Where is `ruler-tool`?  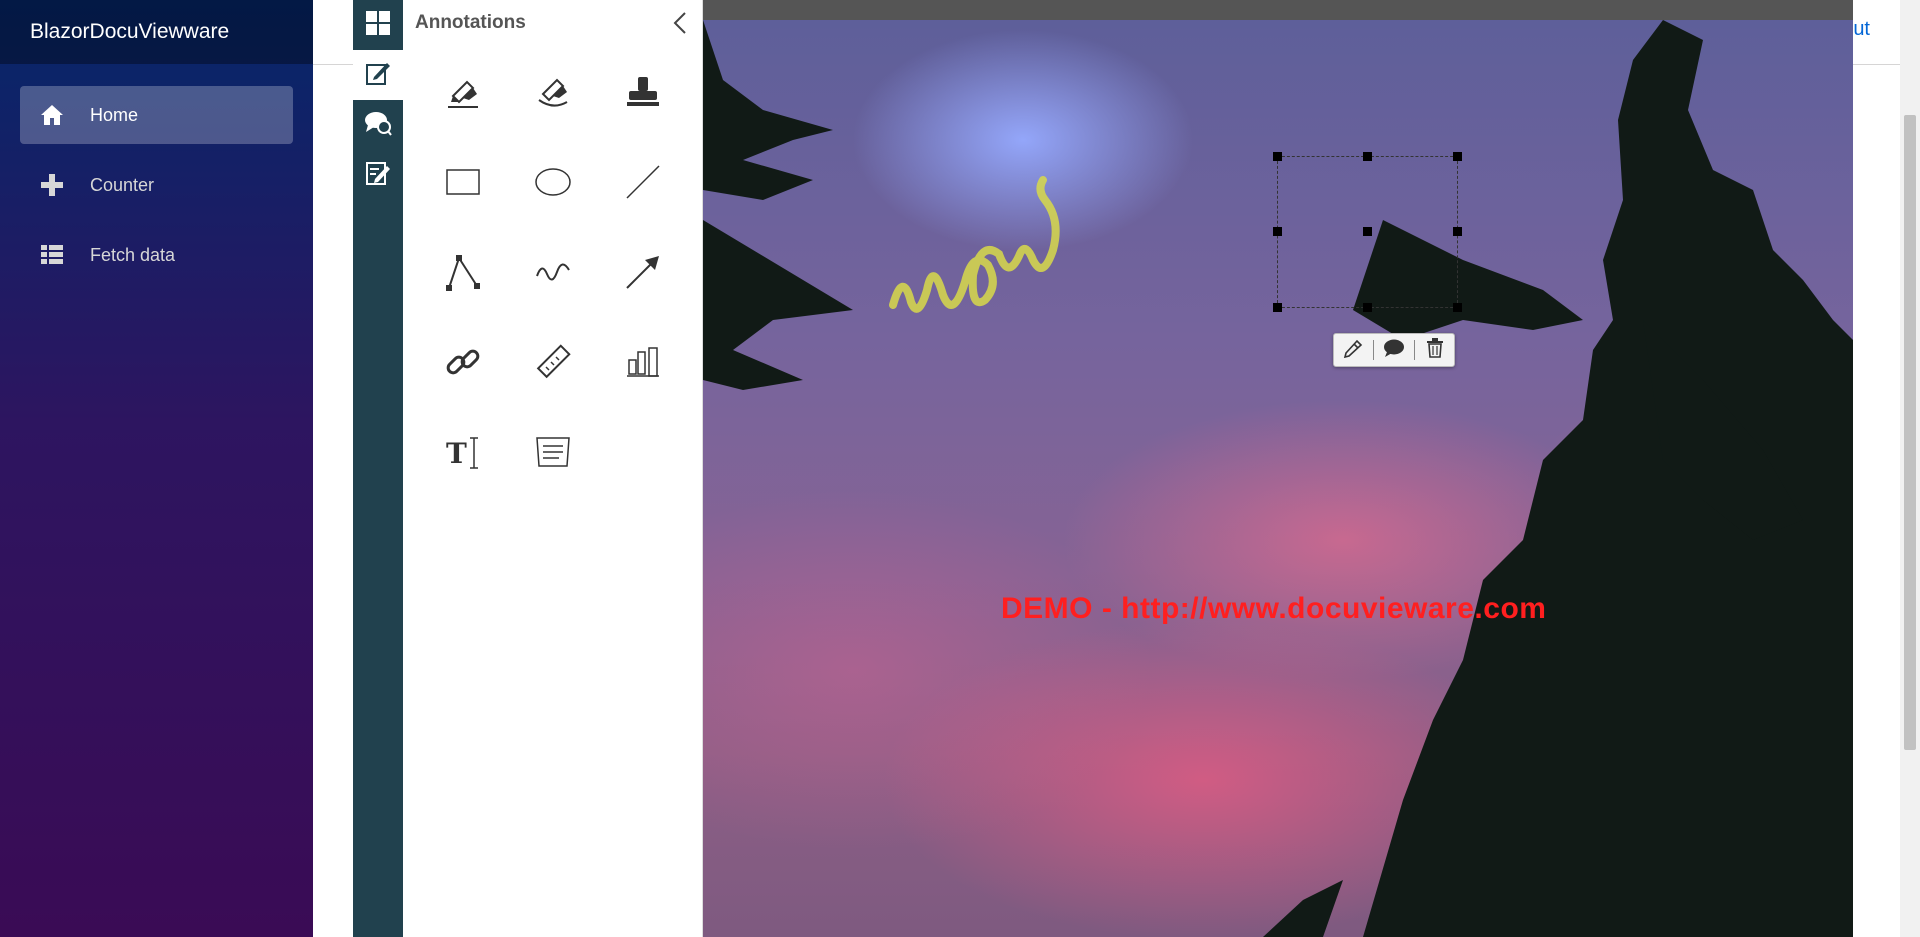 ruler-tool is located at coordinates (553, 364).